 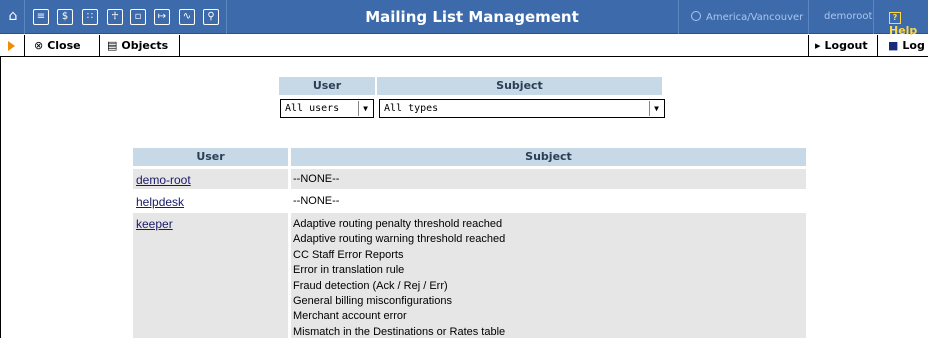 What do you see at coordinates (755, 17) in the screenshot?
I see `timezone-label: America/Vancouver` at bounding box center [755, 17].